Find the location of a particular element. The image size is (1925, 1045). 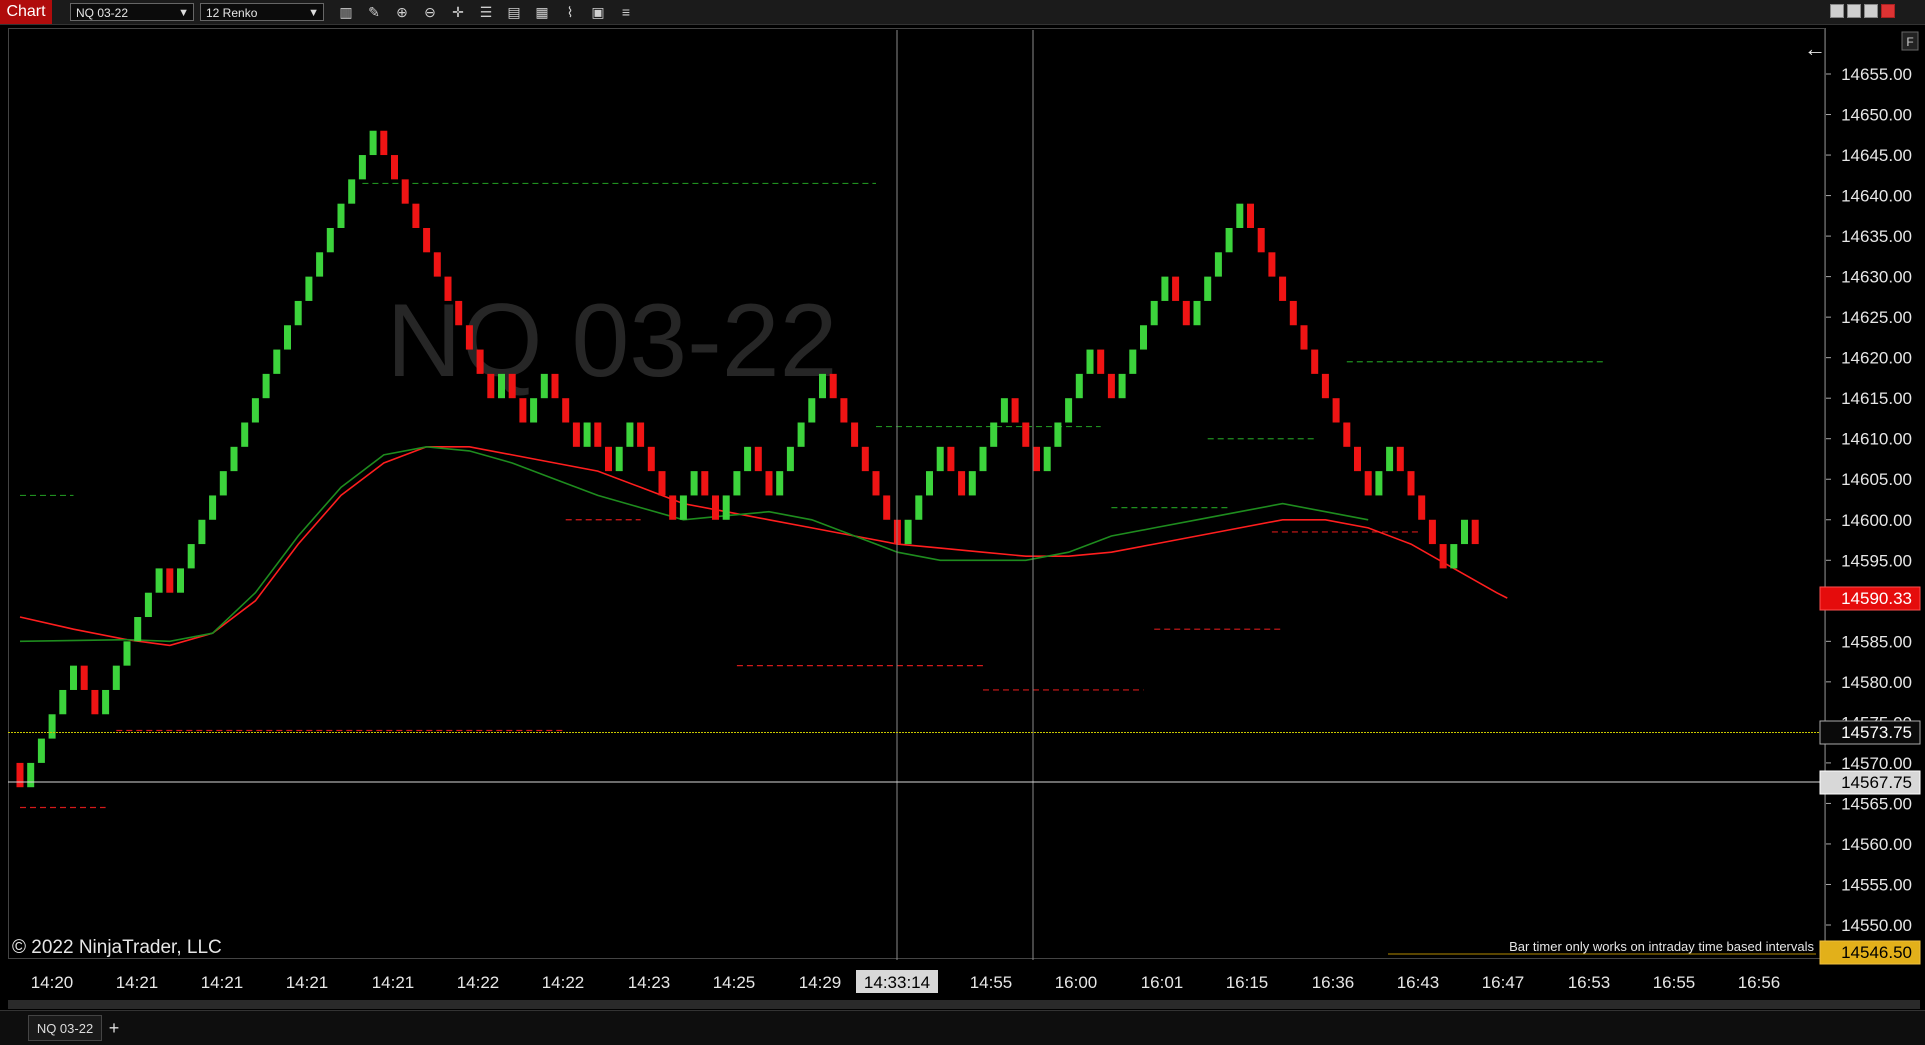

minimize-icon is located at coordinates (1837, 11).